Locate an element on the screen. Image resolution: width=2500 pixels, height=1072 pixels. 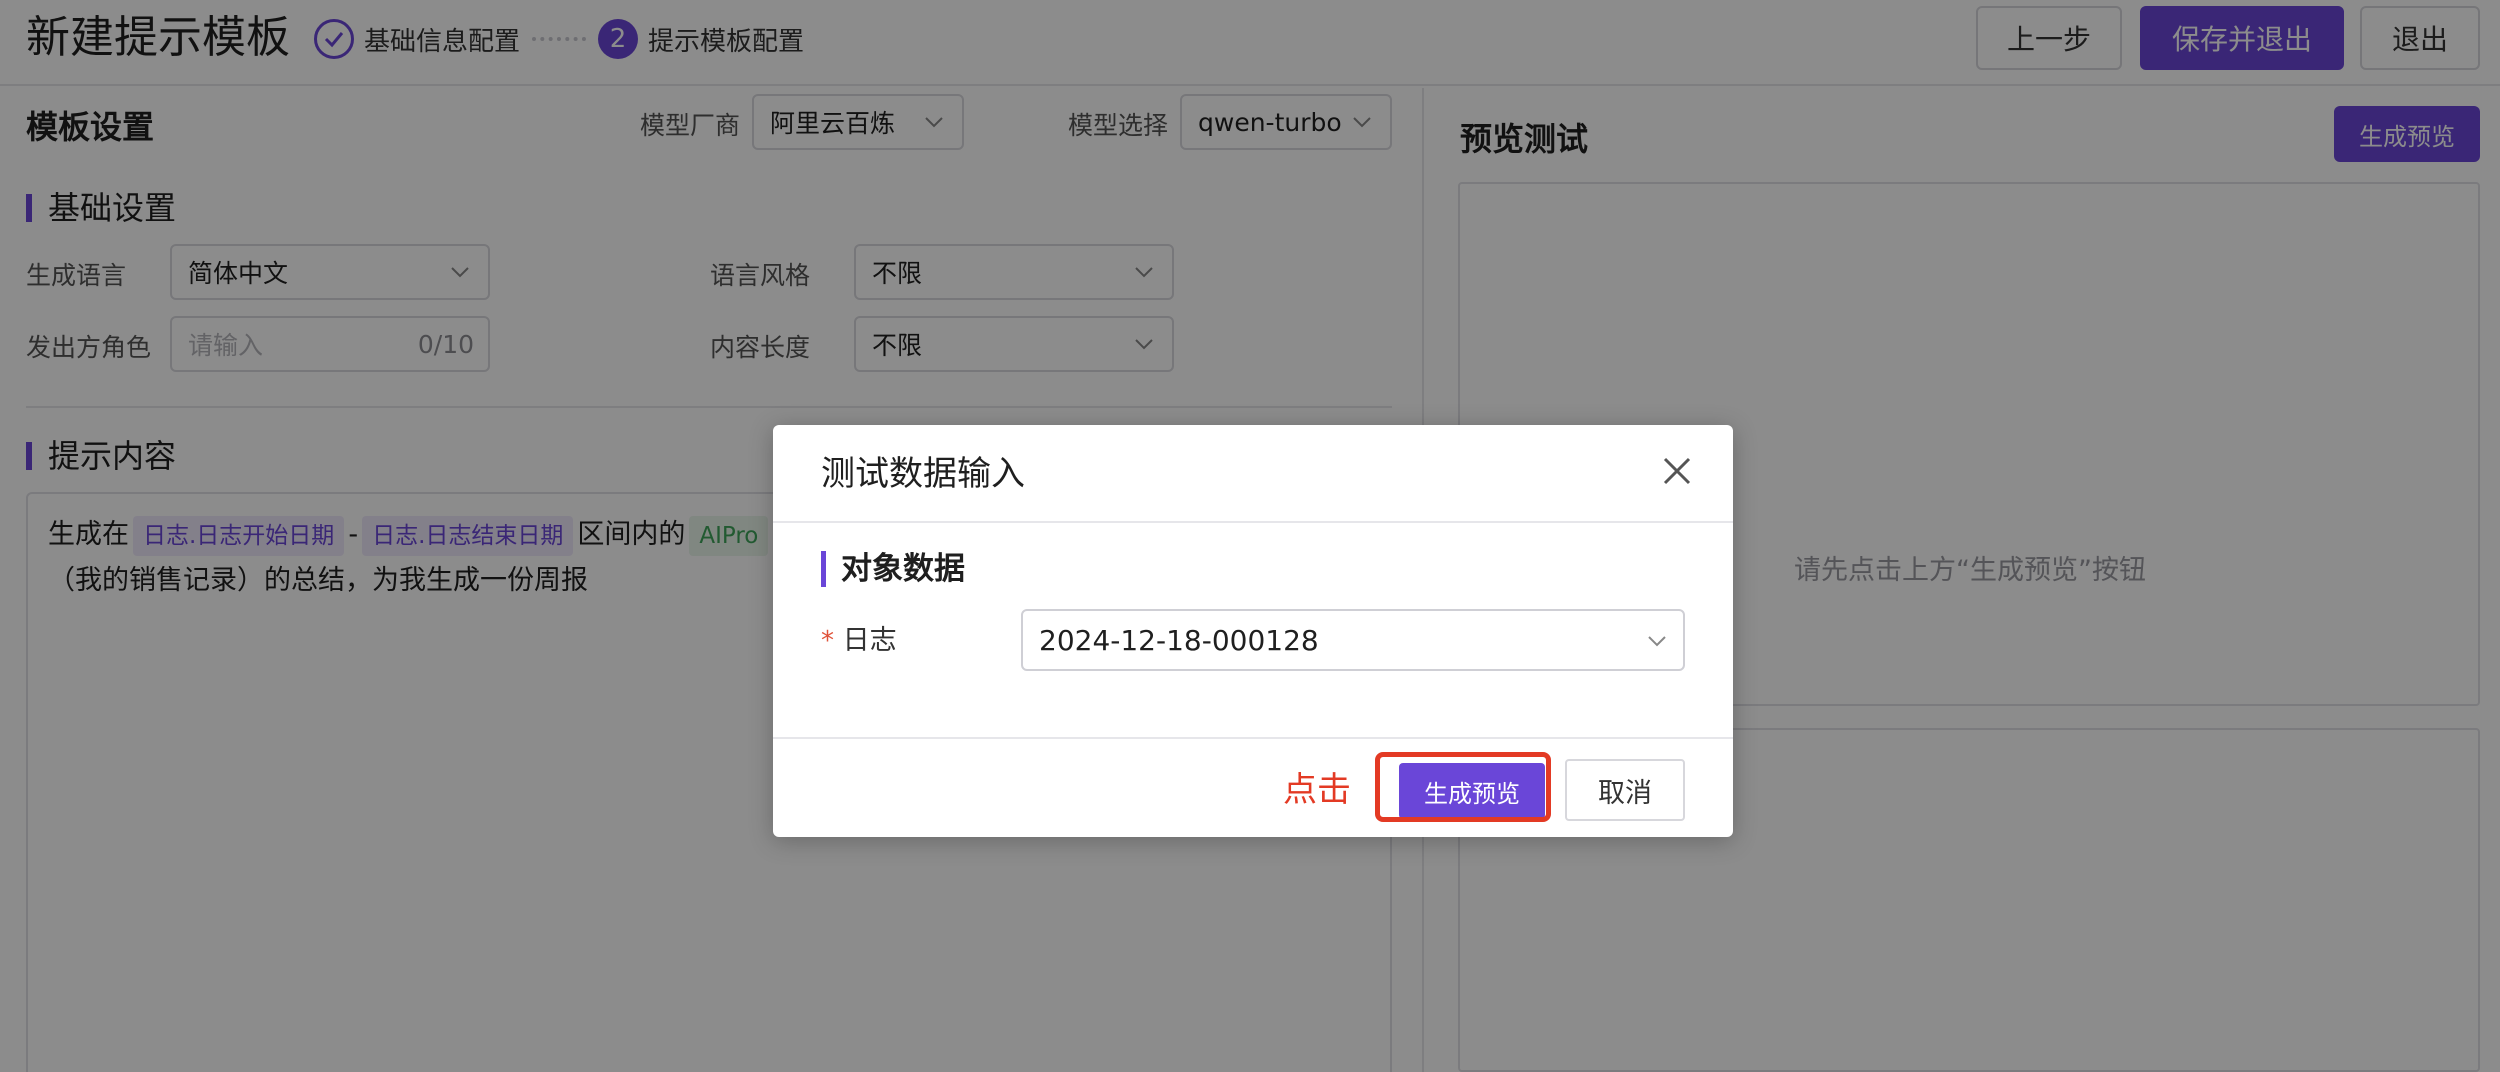
modal-cancel-button: 取消 is located at coordinates (1625, 790).